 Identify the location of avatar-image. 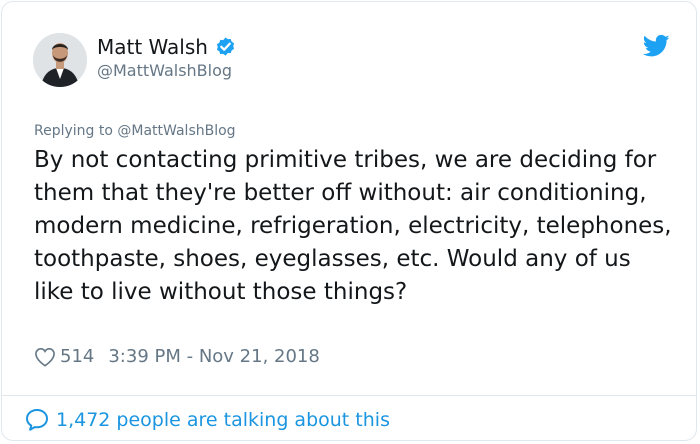
(60, 60).